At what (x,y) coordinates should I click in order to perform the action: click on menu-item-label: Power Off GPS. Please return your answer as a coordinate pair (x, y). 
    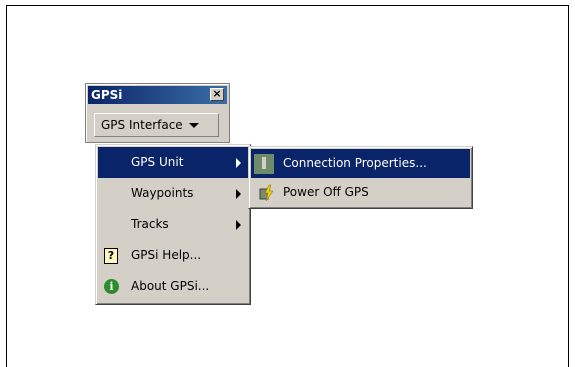
    Looking at the image, I should click on (326, 192).